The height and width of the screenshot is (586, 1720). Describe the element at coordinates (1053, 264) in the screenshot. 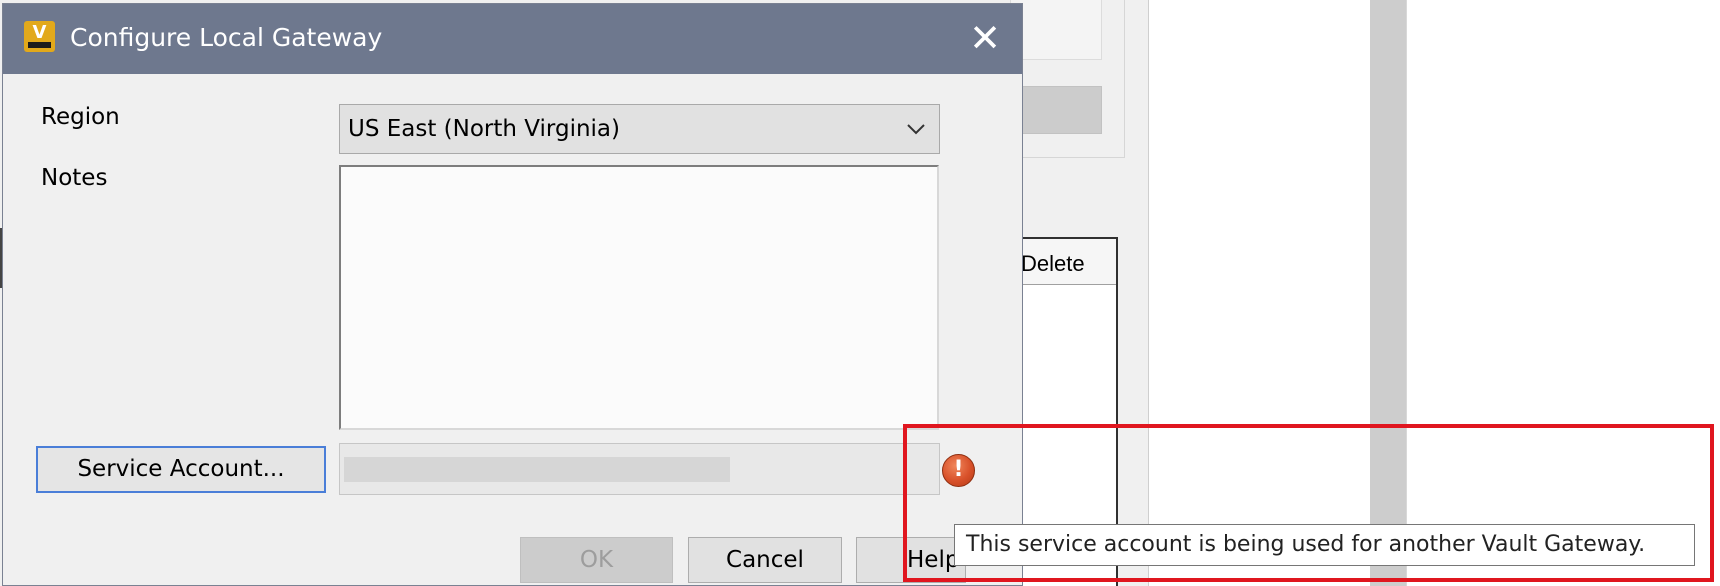

I see `grid-column-header-delete: Delete` at that location.